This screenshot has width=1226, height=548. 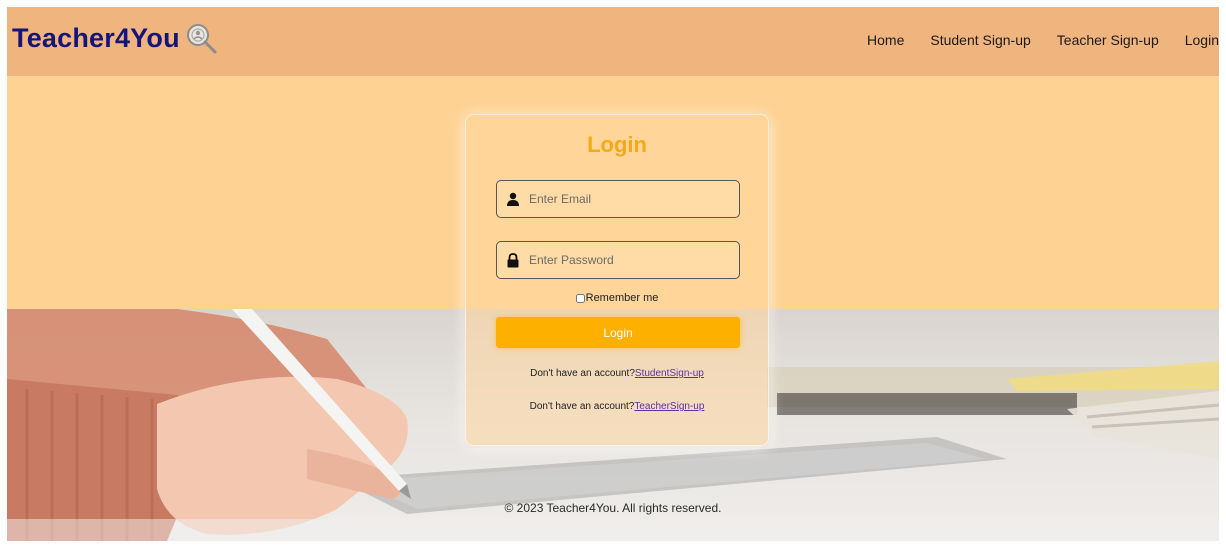 What do you see at coordinates (96, 37) in the screenshot?
I see `brand-name: Teacher4You` at bounding box center [96, 37].